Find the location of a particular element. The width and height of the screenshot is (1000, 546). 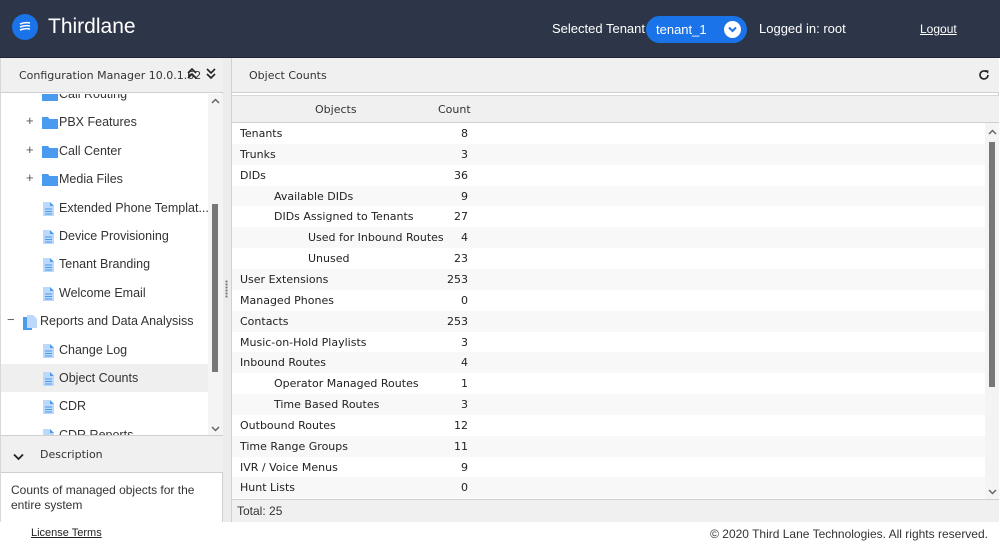

tree-item: Device Provisioning is located at coordinates (104, 236).